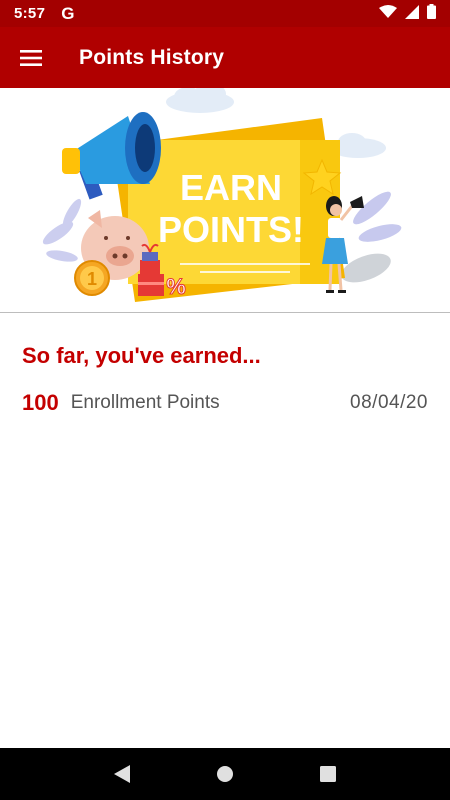  Describe the element at coordinates (431, 13) in the screenshot. I see `battery-icon` at that location.